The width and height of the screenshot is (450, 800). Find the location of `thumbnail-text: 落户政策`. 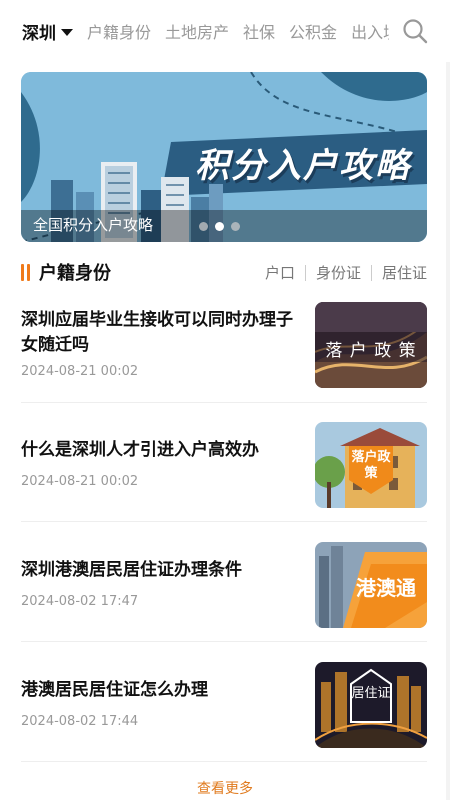

thumbnail-text: 落户政策 is located at coordinates (371, 465).